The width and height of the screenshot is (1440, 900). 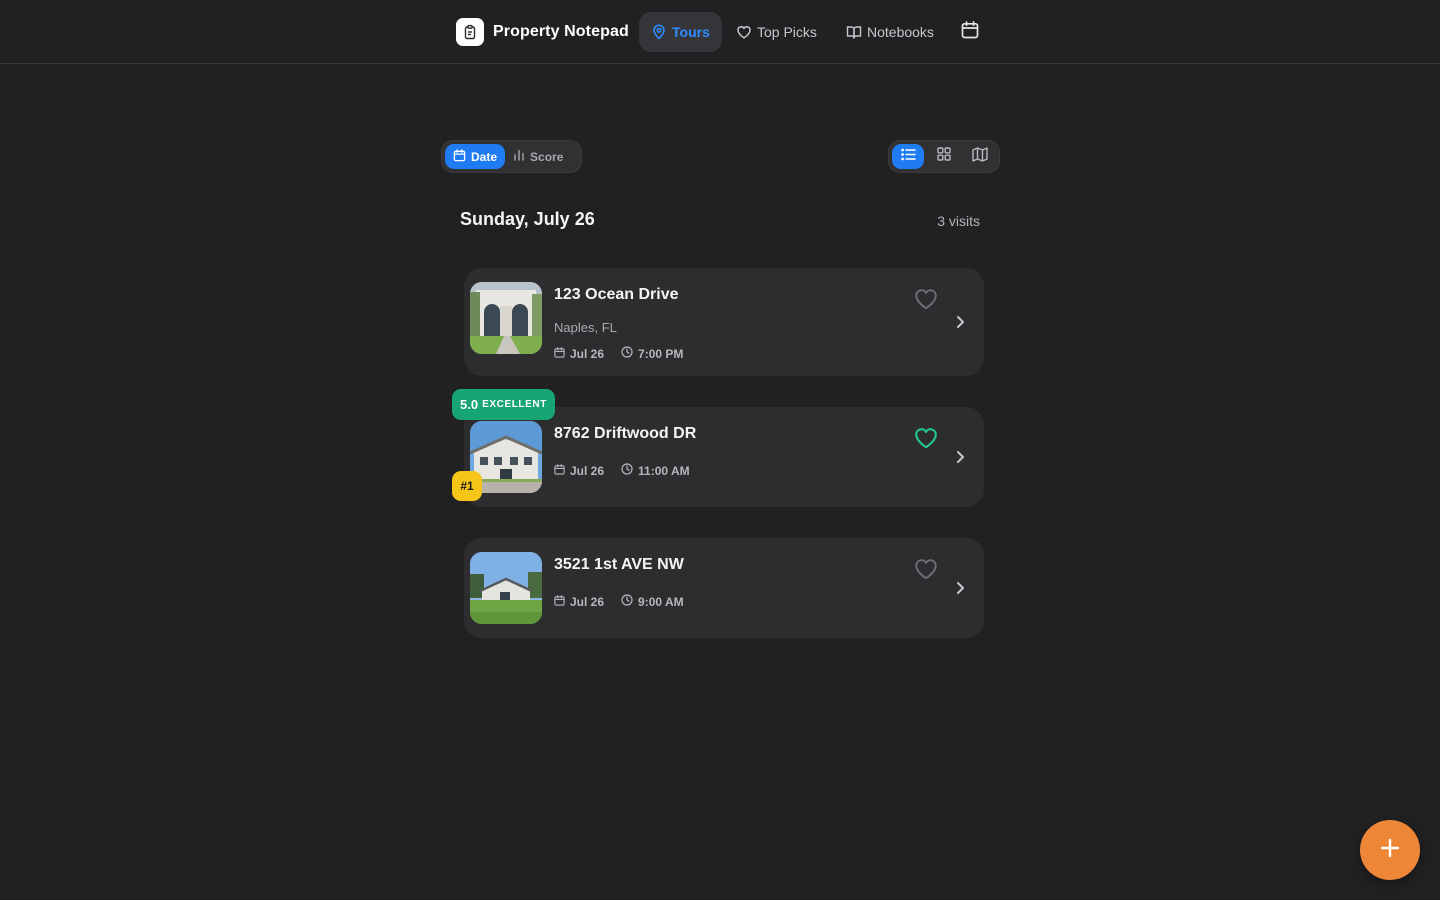 What do you see at coordinates (585, 327) in the screenshot?
I see `property-city: Naples, FL` at bounding box center [585, 327].